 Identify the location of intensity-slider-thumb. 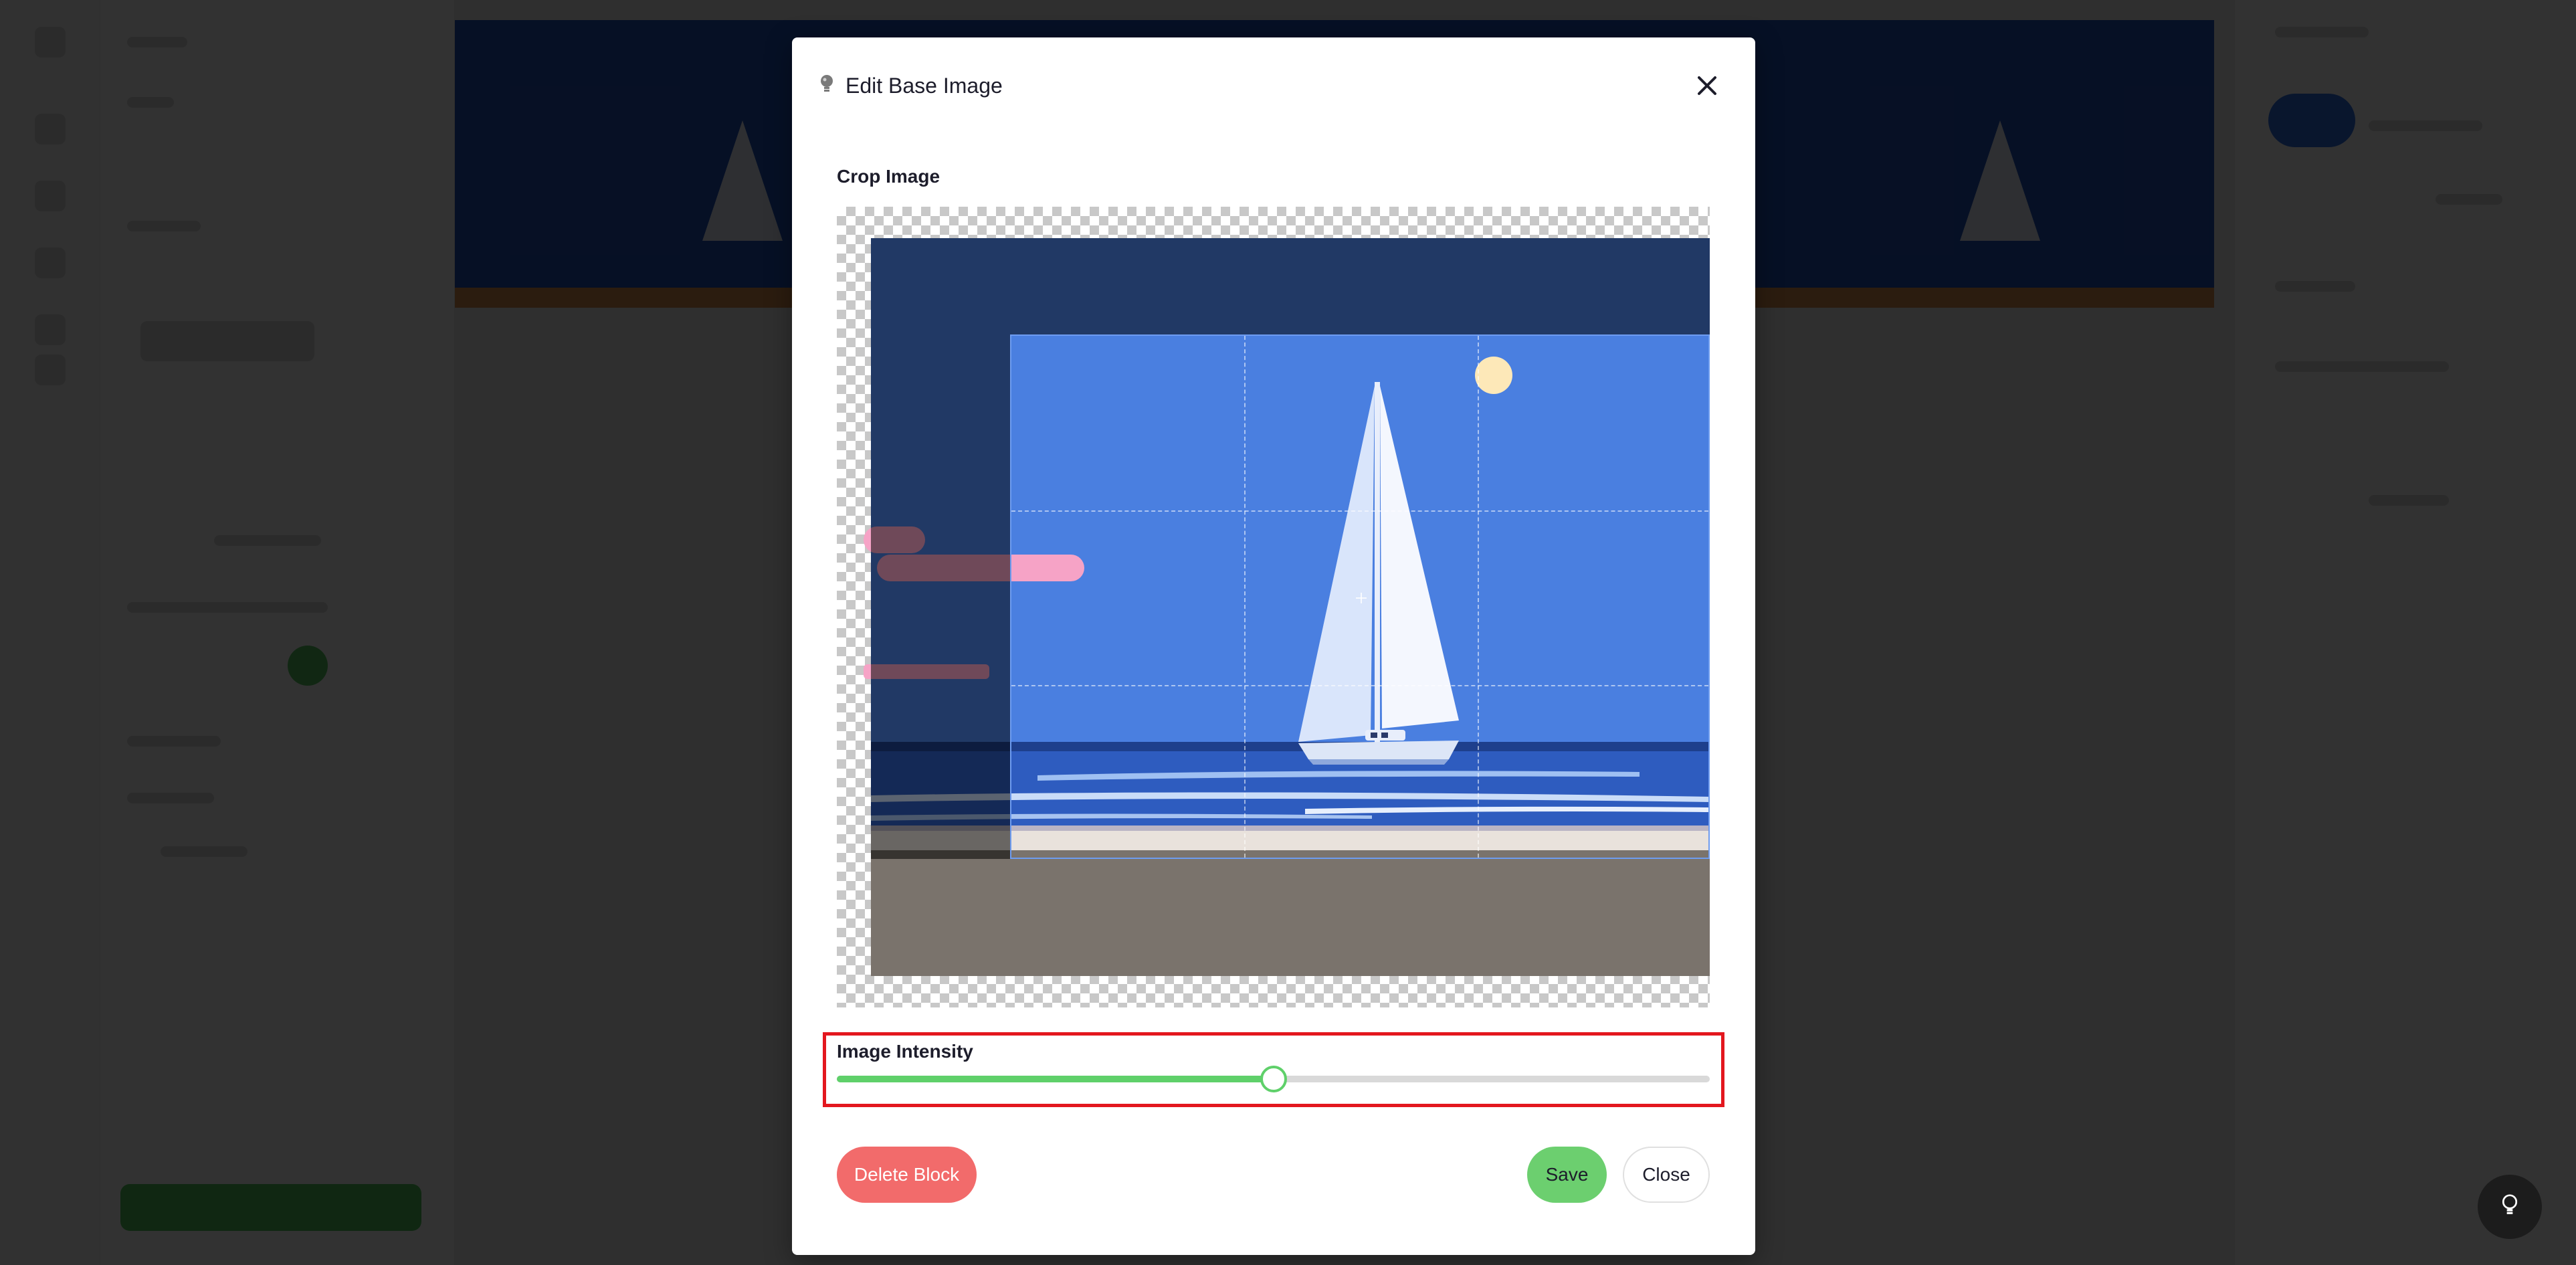
(1273, 1079).